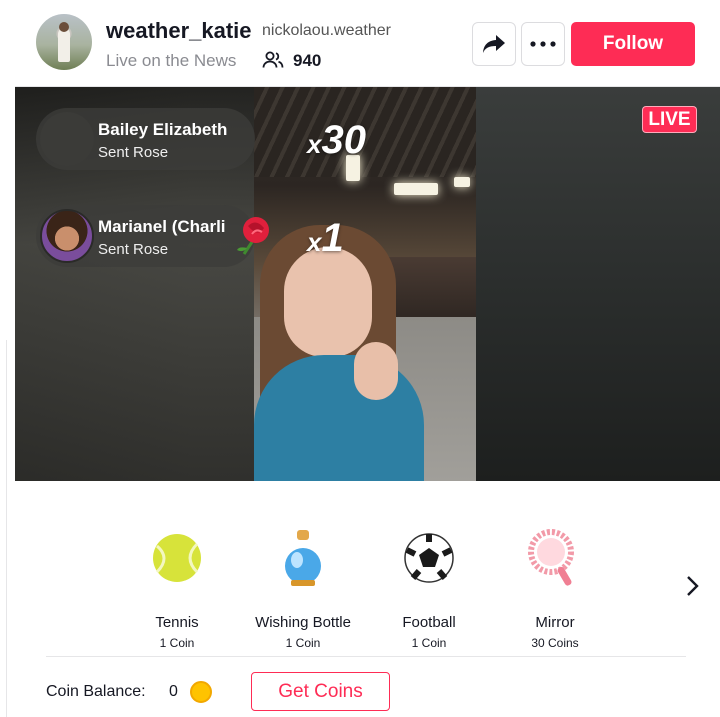  What do you see at coordinates (177, 622) in the screenshot?
I see `gift-name: Tennis` at bounding box center [177, 622].